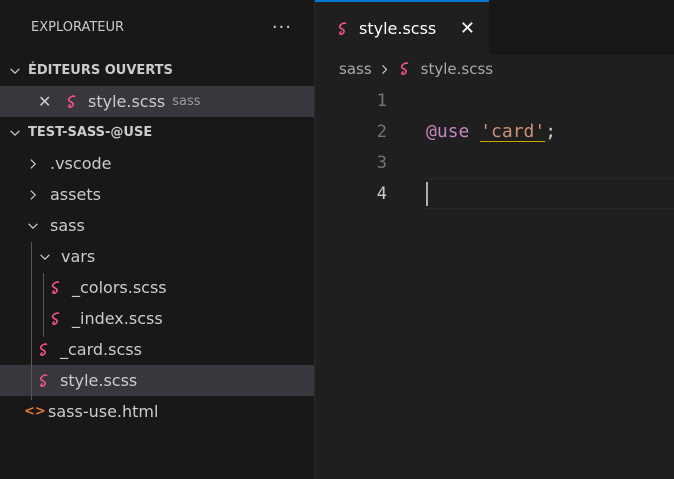  Describe the element at coordinates (127, 101) in the screenshot. I see `open-editor-name: style.scss` at that location.